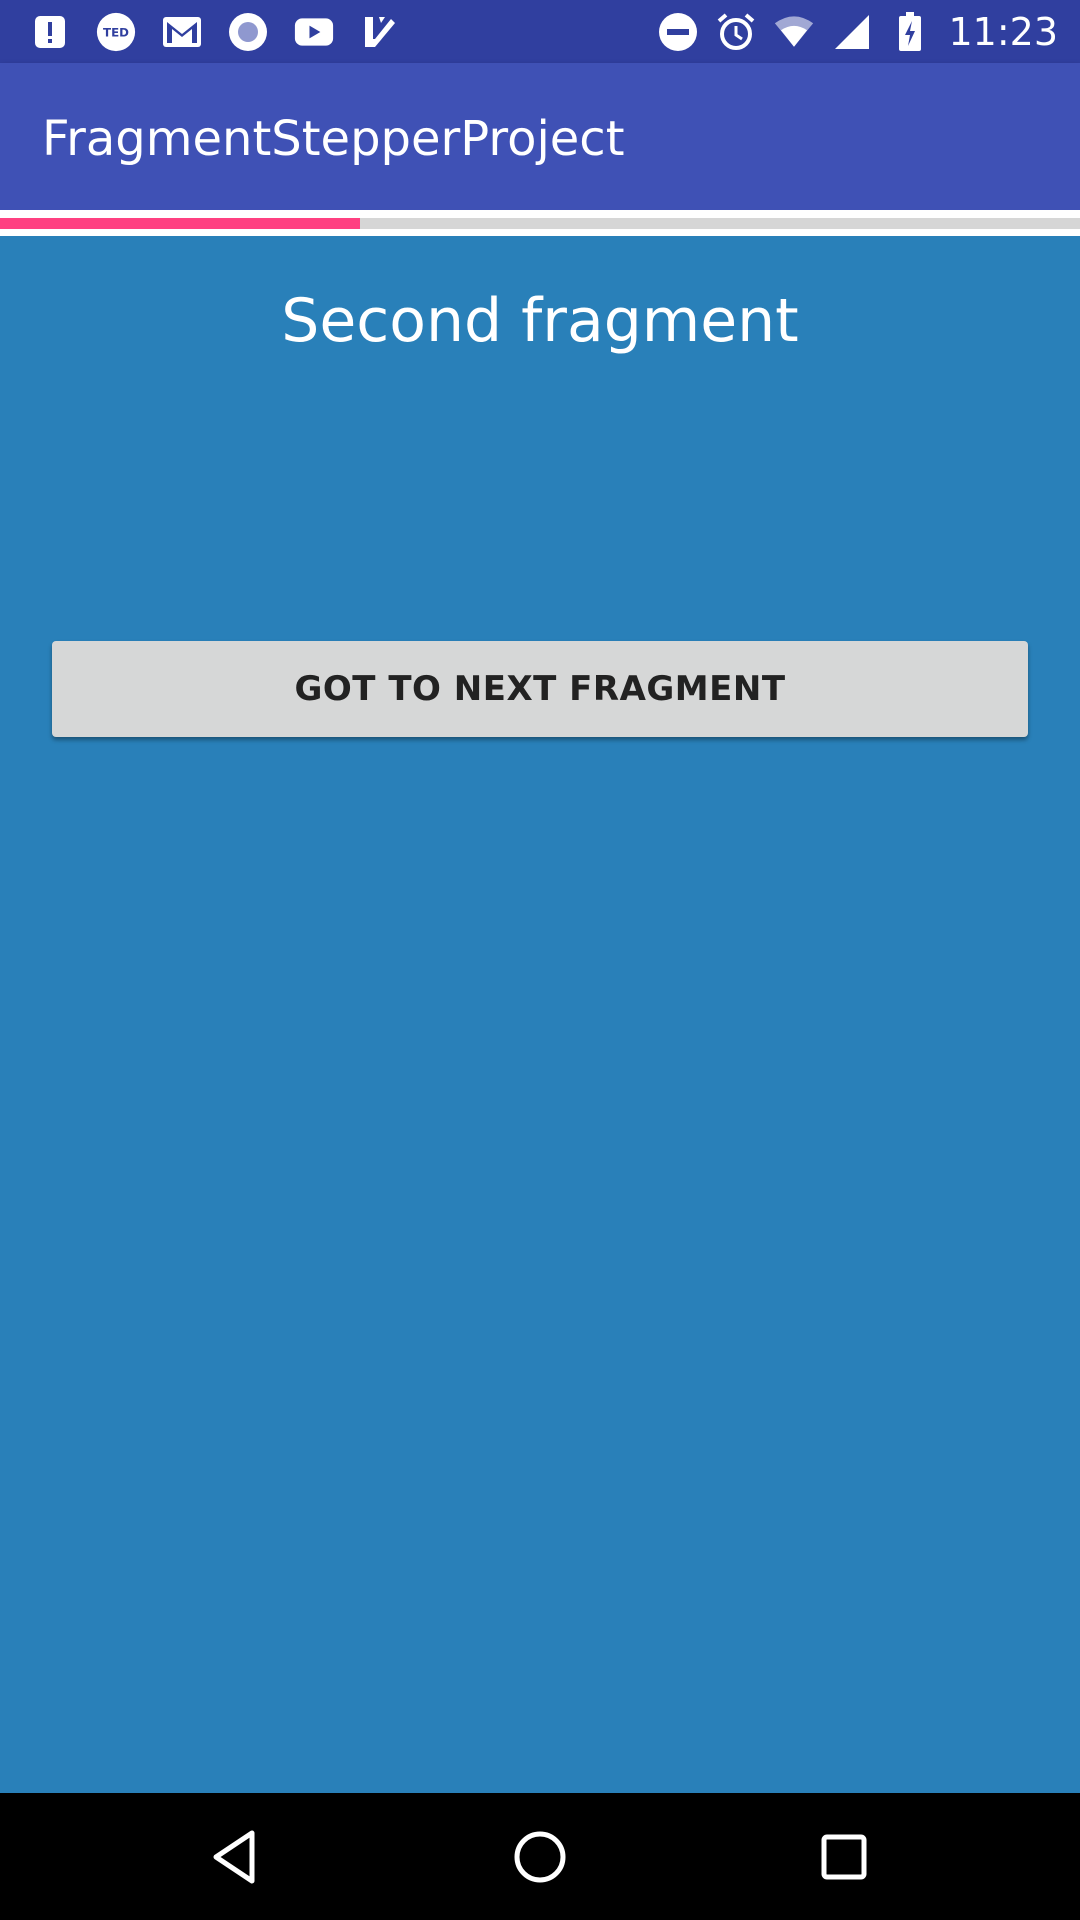 This screenshot has height=1920, width=1080. What do you see at coordinates (314, 32) in the screenshot?
I see `youtube-icon` at bounding box center [314, 32].